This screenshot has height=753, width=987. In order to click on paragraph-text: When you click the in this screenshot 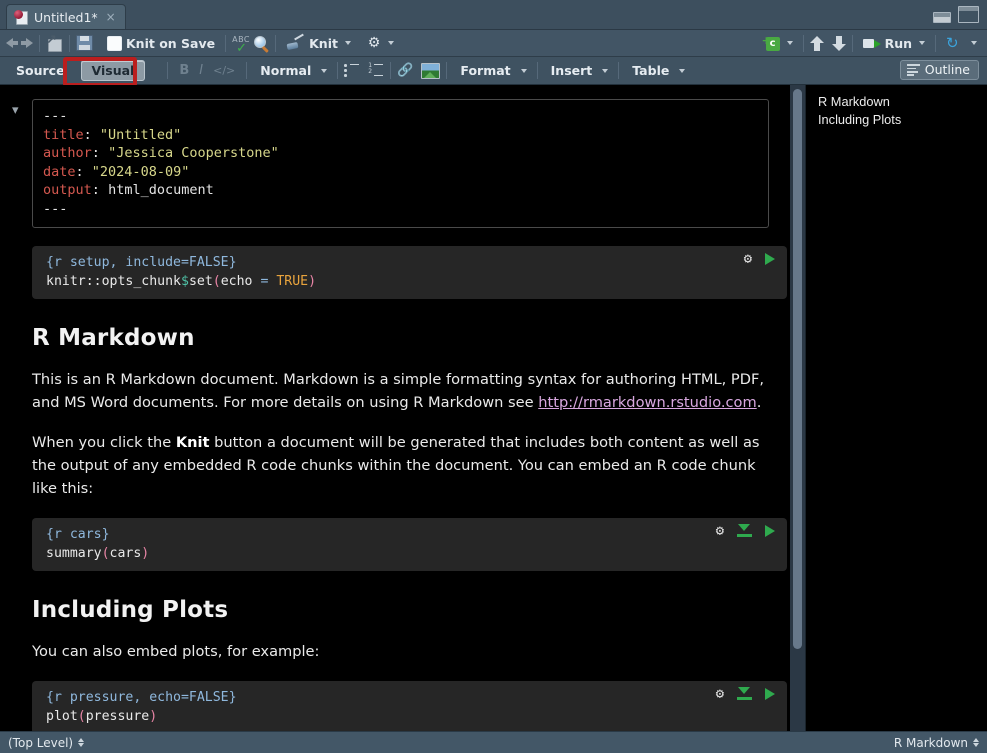, I will do `click(104, 442)`.